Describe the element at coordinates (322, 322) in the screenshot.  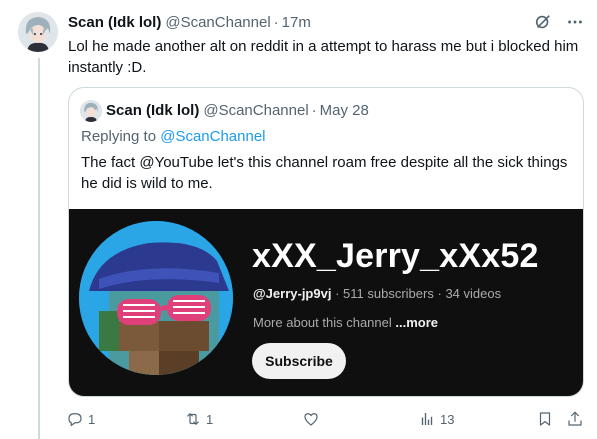
I see `about-text: More about this channel` at that location.